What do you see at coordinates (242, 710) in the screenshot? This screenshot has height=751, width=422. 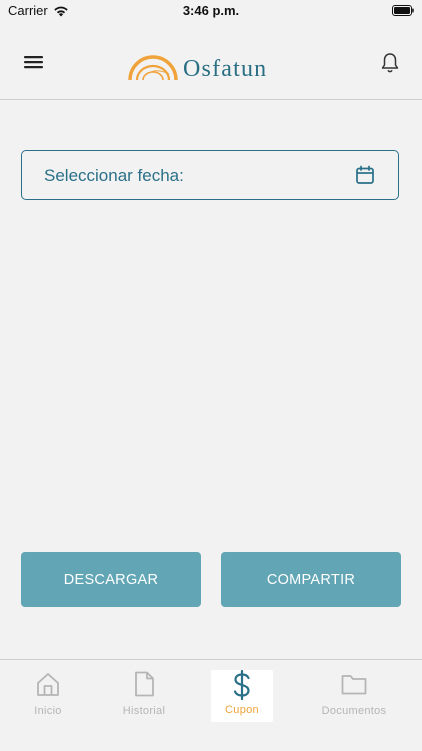 I see `tab-cupon-label: Cupon` at bounding box center [242, 710].